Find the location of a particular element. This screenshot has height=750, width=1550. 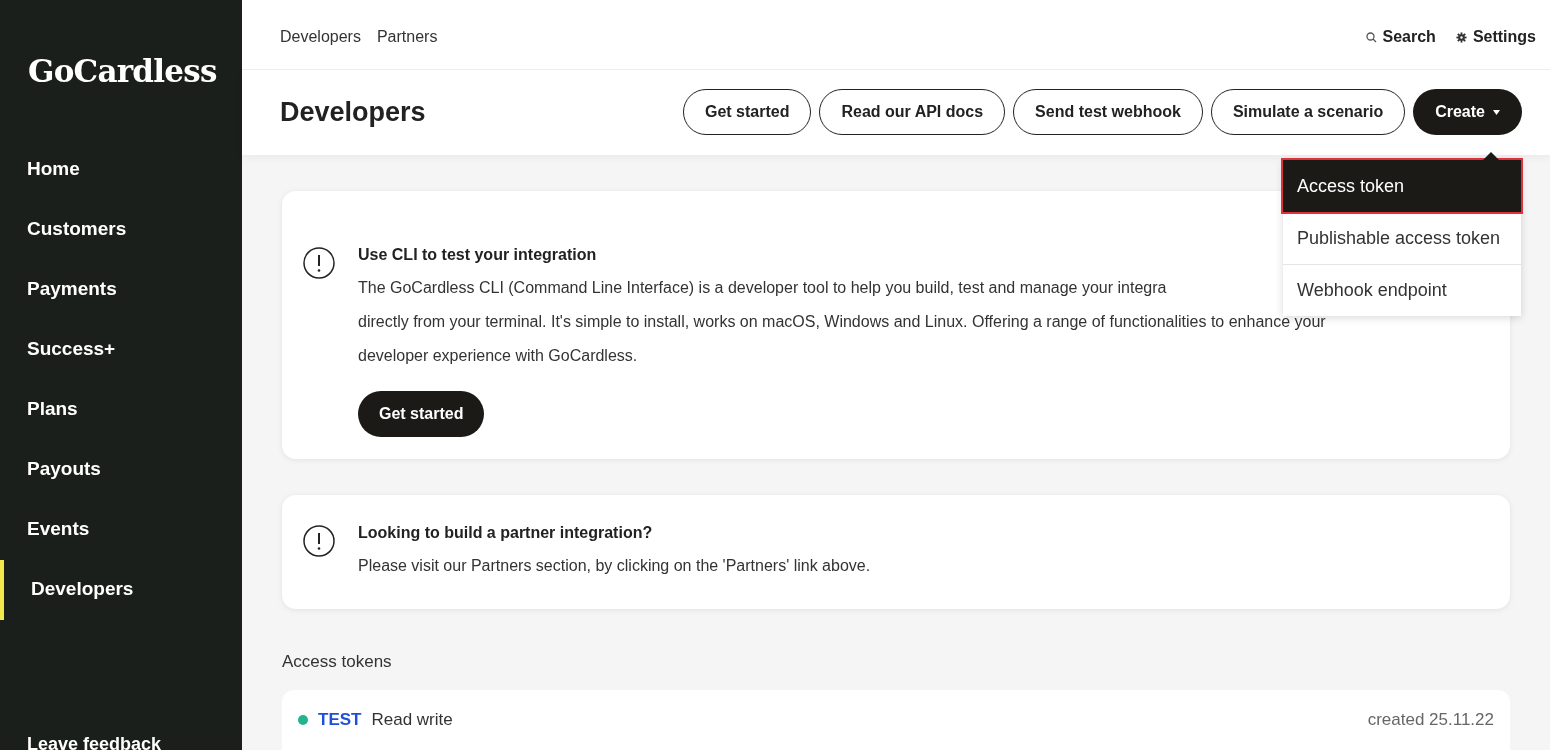

settings-icon is located at coordinates (1461, 37).